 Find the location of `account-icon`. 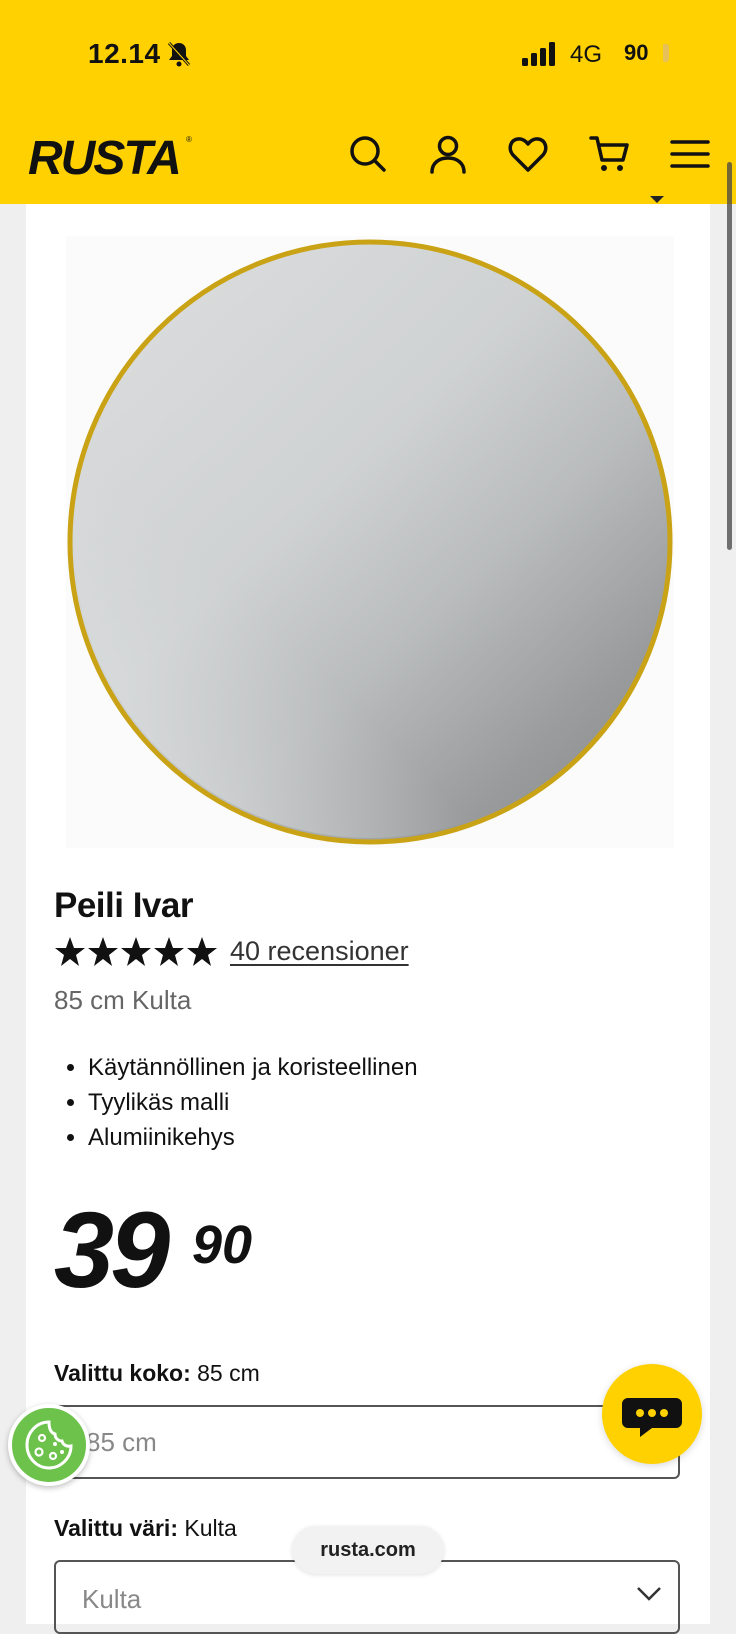

account-icon is located at coordinates (448, 154).